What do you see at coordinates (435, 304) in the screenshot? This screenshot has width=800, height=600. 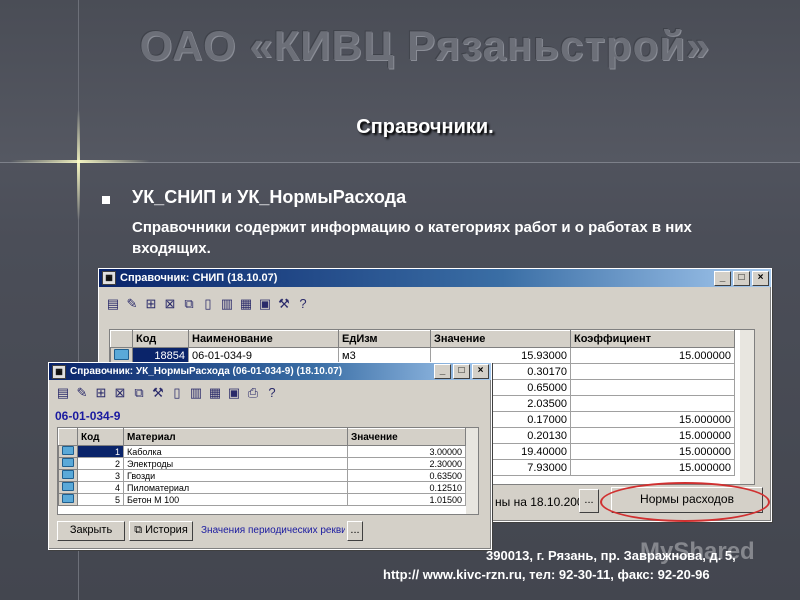 I see `snip-toolbar: ▤ ✎ ⊞ ⊠ ⧉ ▯ ▥ ▦ ▣ ⚒ ?` at bounding box center [435, 304].